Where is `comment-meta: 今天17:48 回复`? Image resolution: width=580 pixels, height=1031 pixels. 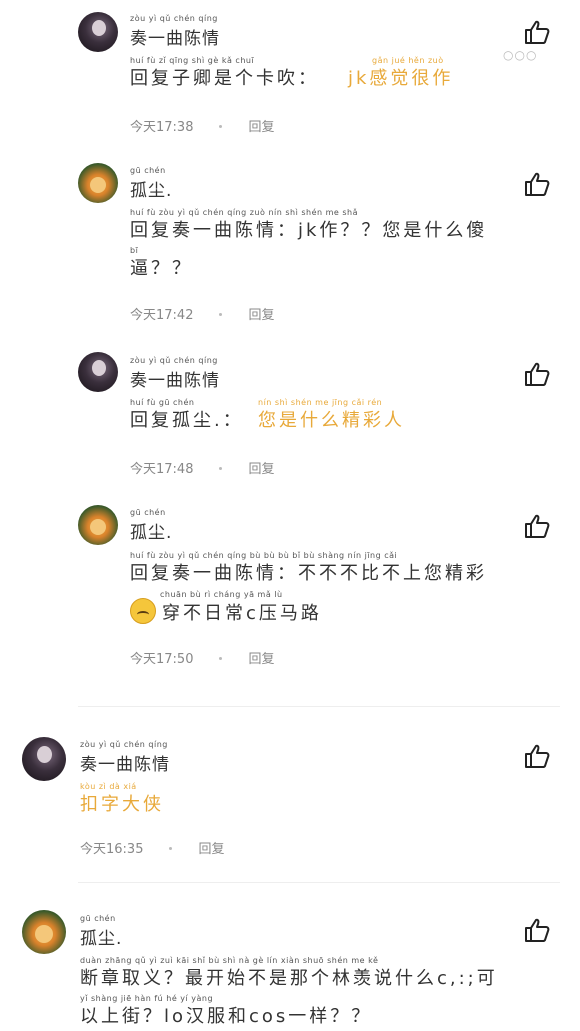 comment-meta: 今天17:48 回复 is located at coordinates (202, 467).